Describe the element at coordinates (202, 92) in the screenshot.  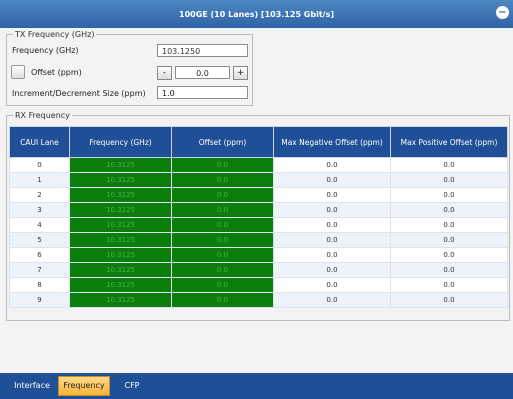
I see `increment-size-field: 1.0` at that location.